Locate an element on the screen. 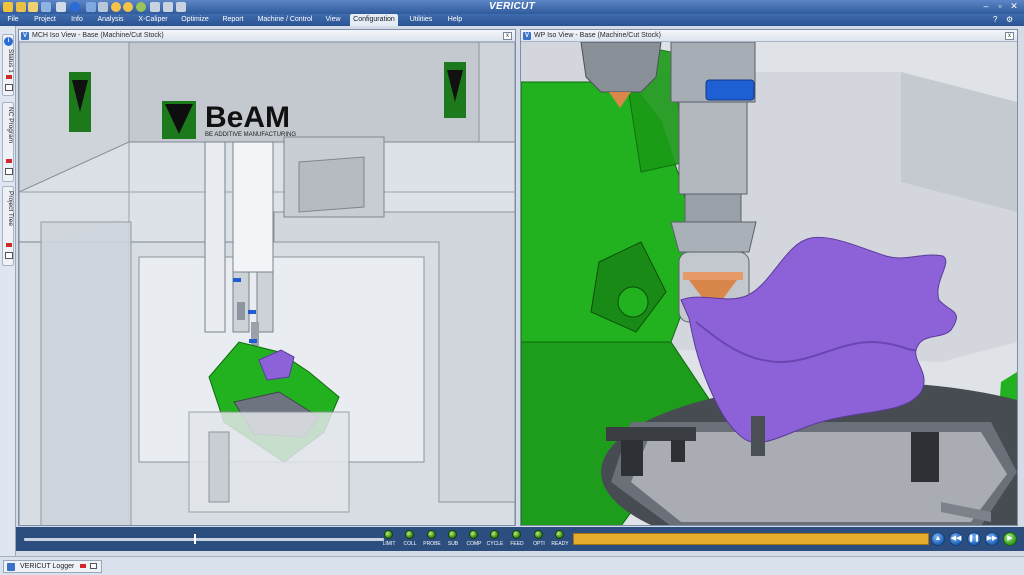  minimize-button: – is located at coordinates (986, 6).